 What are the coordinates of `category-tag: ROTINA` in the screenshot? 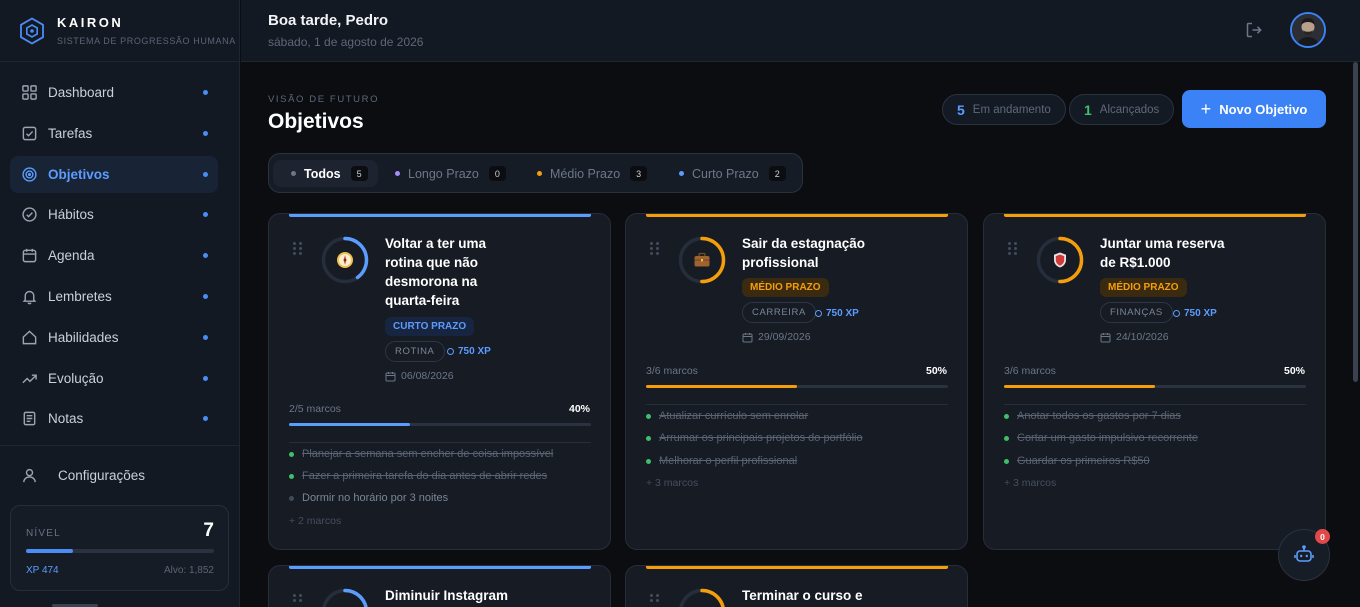 It's located at (415, 351).